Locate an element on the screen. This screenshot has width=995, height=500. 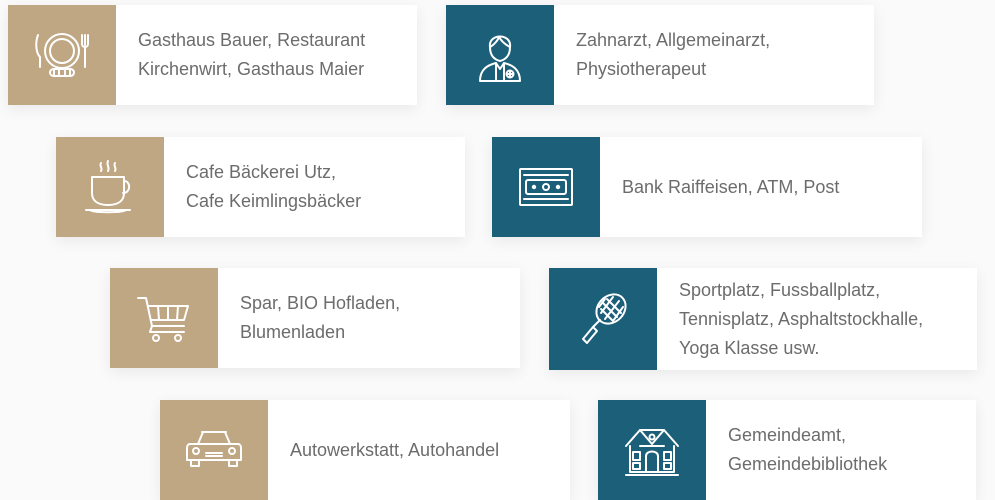
card-line: Autowerkstatt, Autohandel is located at coordinates (395, 449).